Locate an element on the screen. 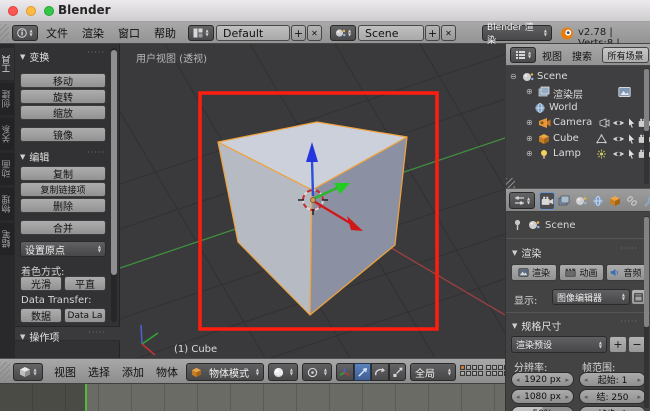 Image resolution: width=650 pixels, height=411 pixels. duplicate-button: 复制 is located at coordinates (63, 173).